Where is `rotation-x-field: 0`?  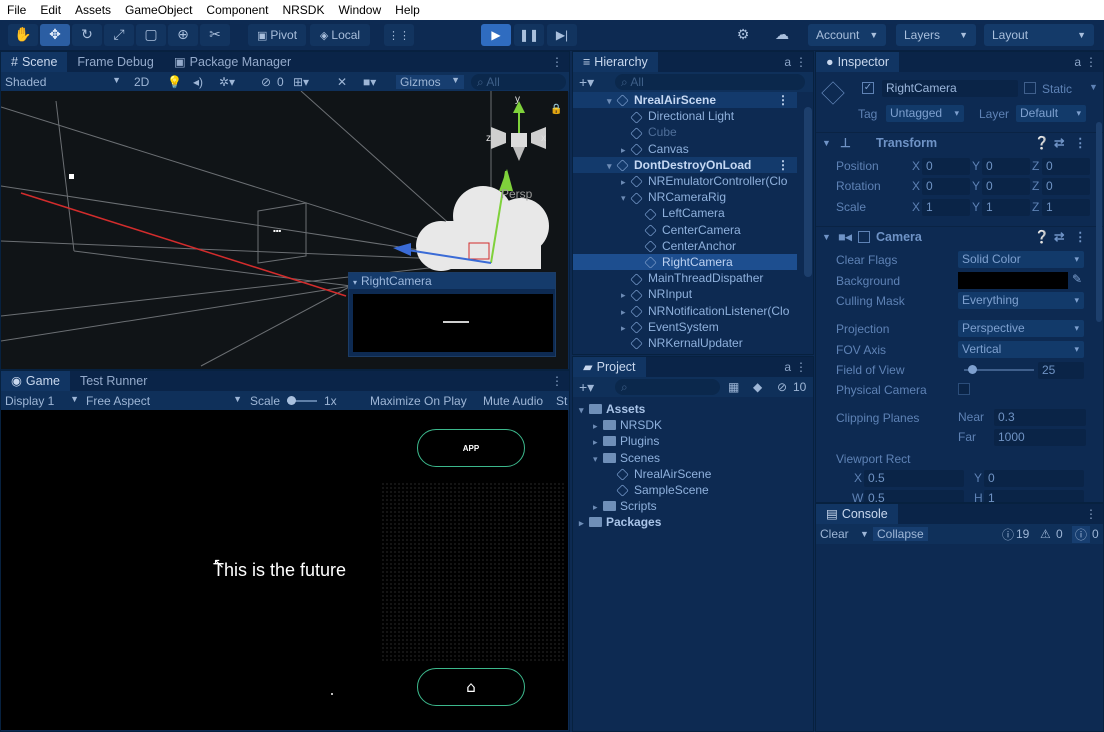 rotation-x-field: 0 is located at coordinates (946, 186).